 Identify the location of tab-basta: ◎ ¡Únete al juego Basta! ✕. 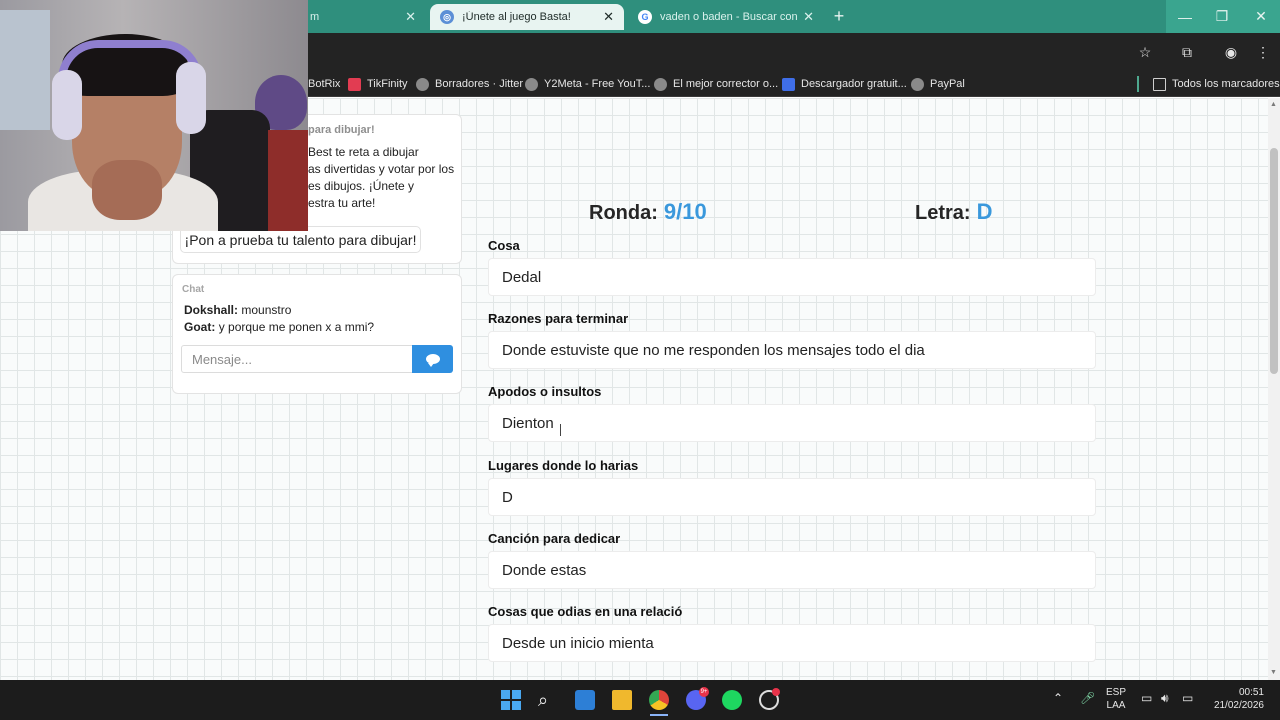
(527, 17).